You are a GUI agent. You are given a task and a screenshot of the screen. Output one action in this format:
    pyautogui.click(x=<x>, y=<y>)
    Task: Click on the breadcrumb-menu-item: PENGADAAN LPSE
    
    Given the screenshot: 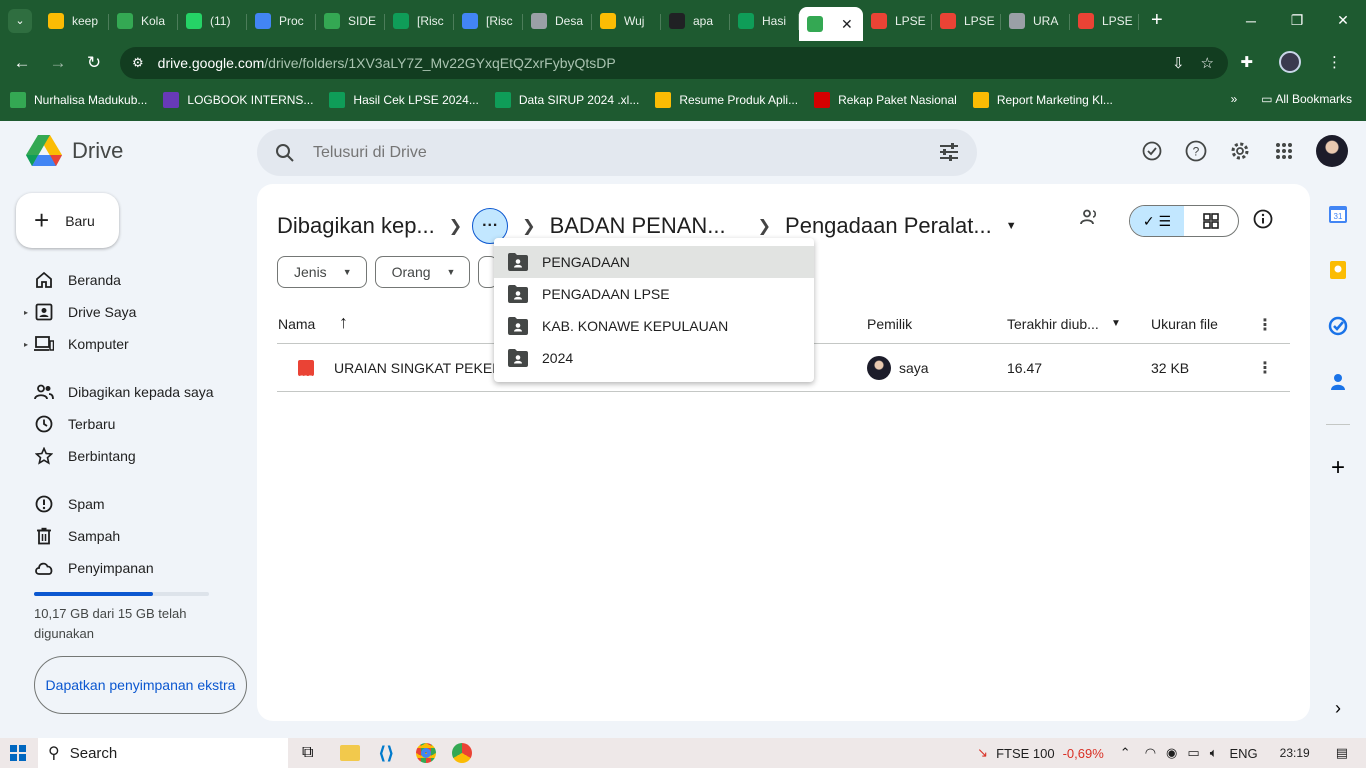 What is the action you would take?
    pyautogui.click(x=654, y=294)
    